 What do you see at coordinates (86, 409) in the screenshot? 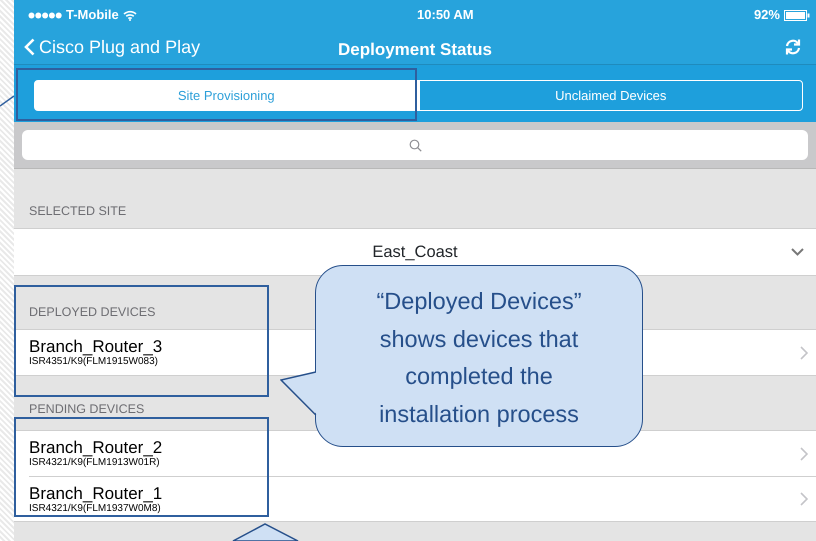
I see `section-header: PENDING DEVICES` at bounding box center [86, 409].